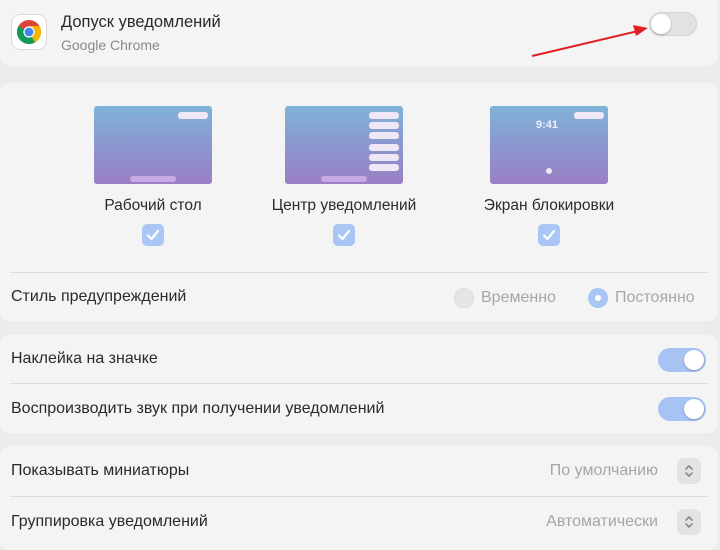 This screenshot has width=720, height=550. I want to click on sound-toggle, so click(682, 409).